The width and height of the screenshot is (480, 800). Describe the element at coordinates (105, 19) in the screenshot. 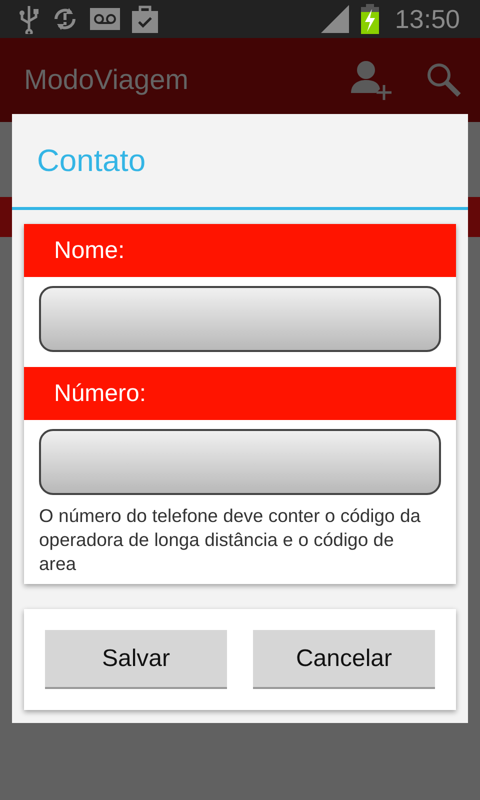

I see `voicemail-icon` at that location.